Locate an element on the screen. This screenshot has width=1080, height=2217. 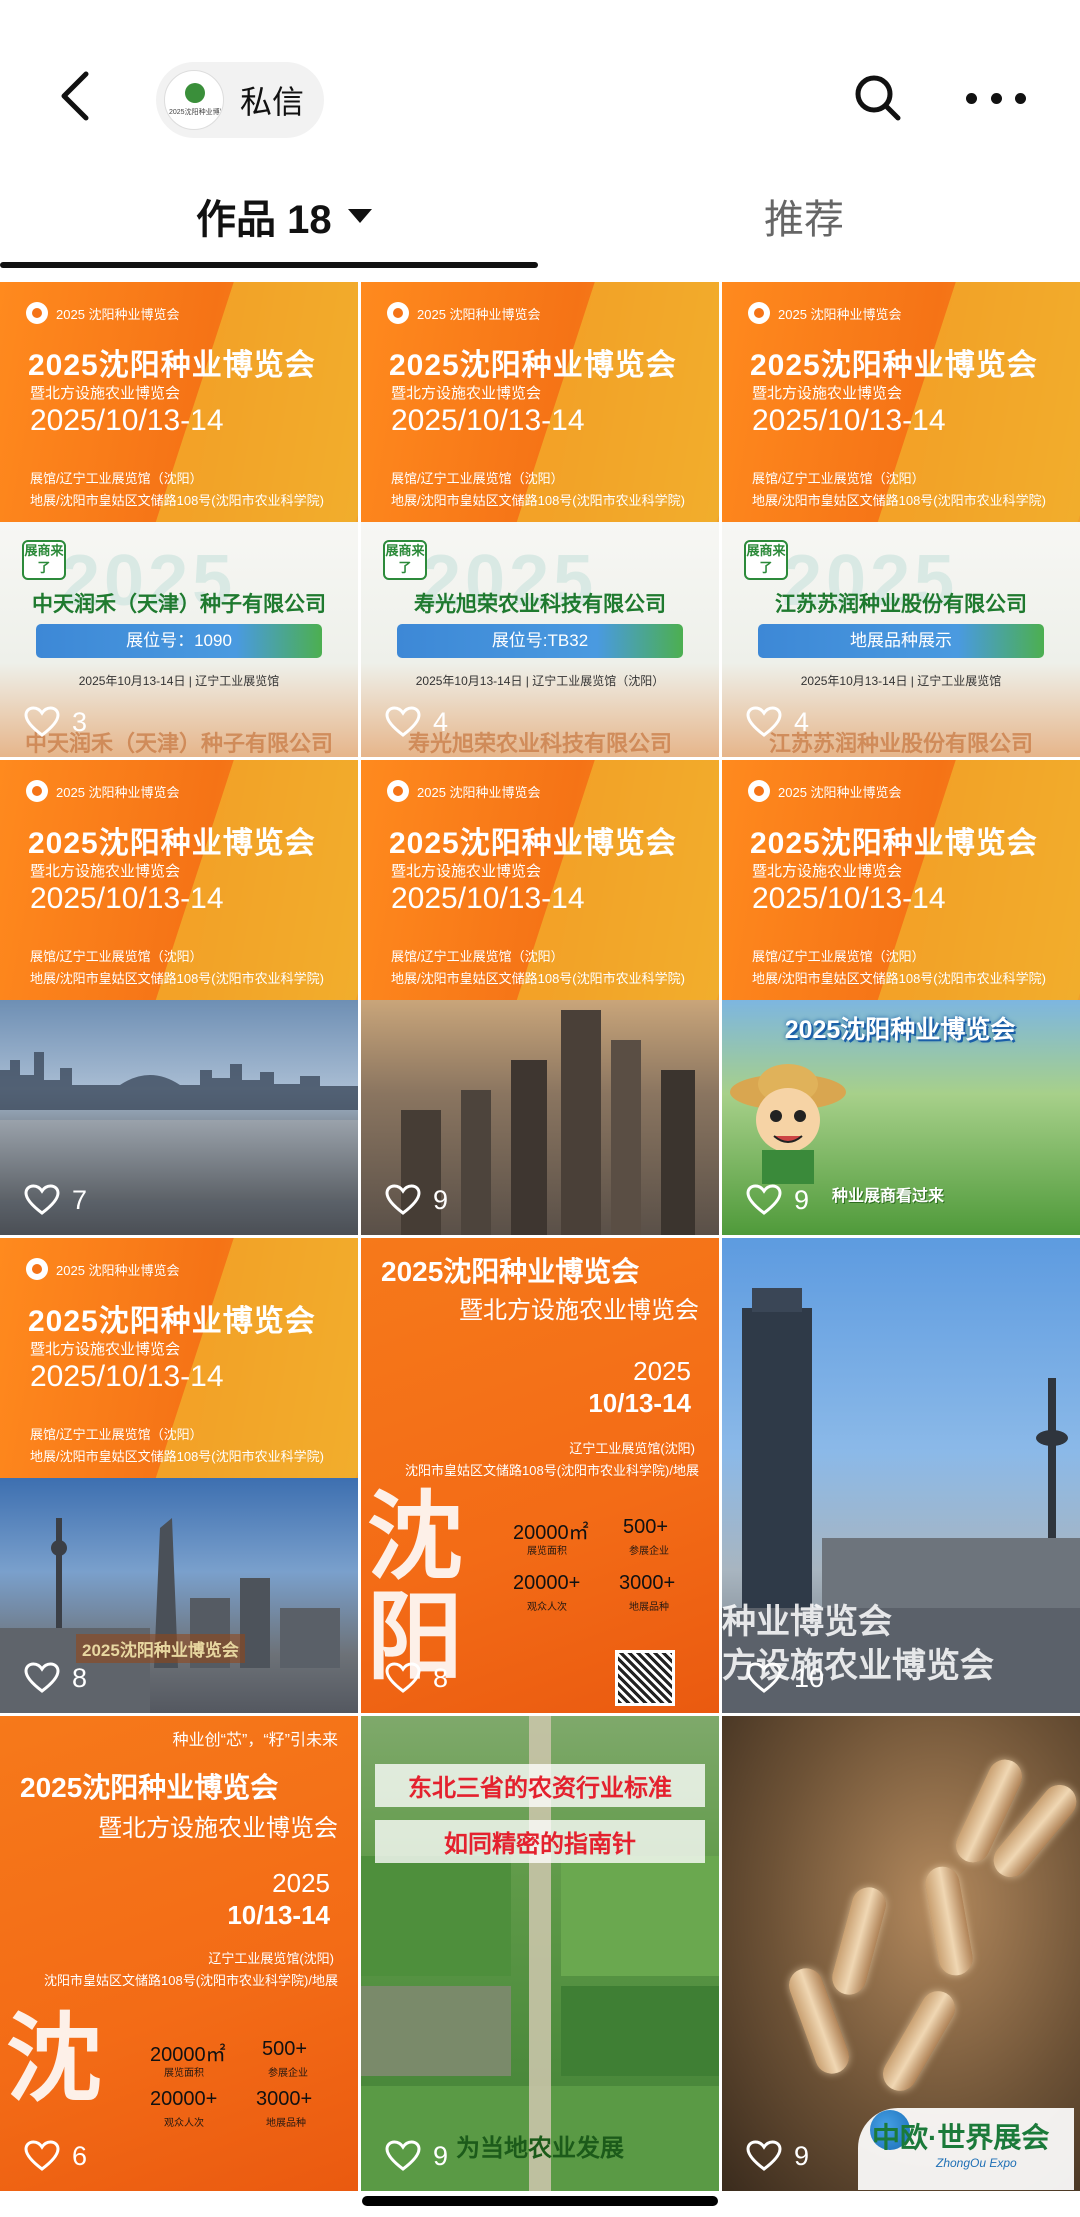
home-indicator is located at coordinates (540, 2201).